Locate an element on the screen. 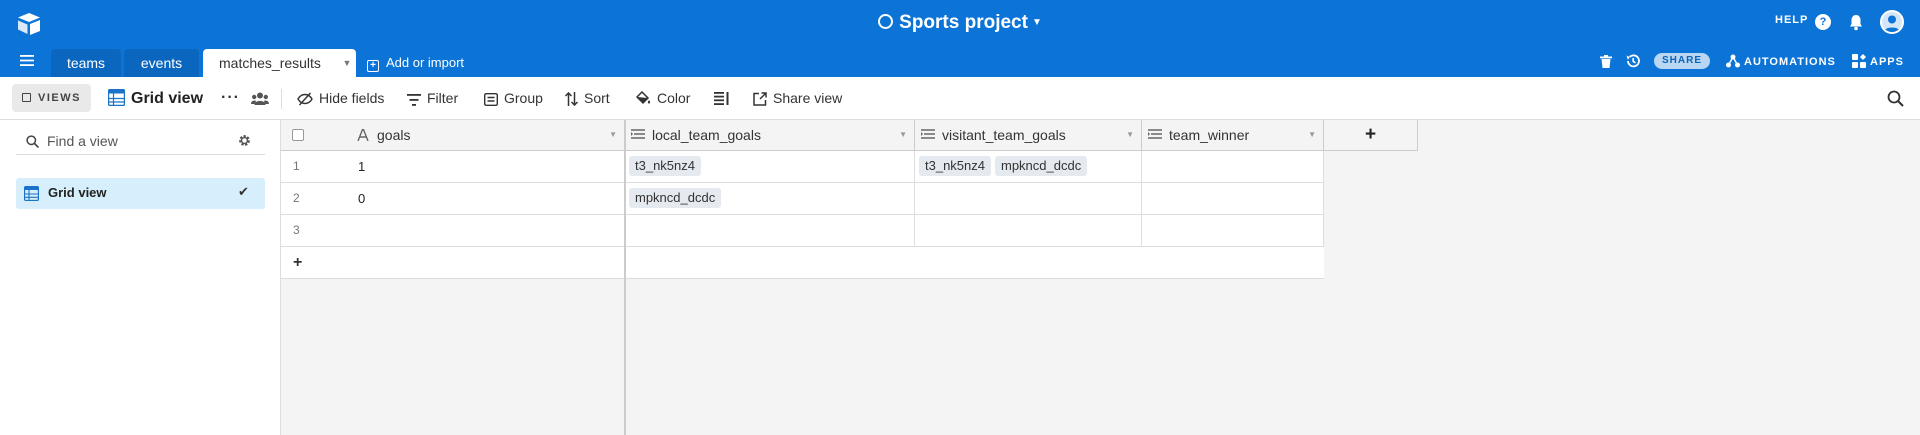 The height and width of the screenshot is (435, 1920). color-label: Color is located at coordinates (674, 98).